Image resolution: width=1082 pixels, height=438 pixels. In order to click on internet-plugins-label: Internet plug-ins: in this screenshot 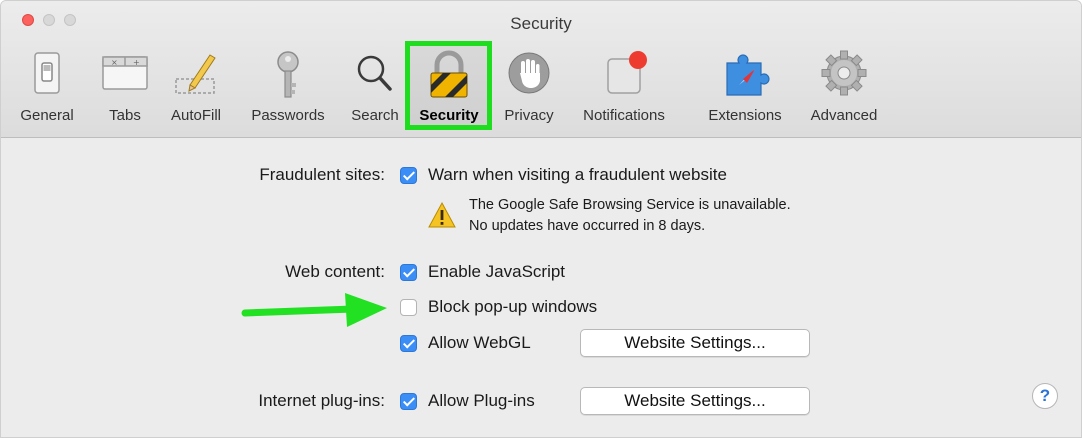, I will do `click(321, 400)`.